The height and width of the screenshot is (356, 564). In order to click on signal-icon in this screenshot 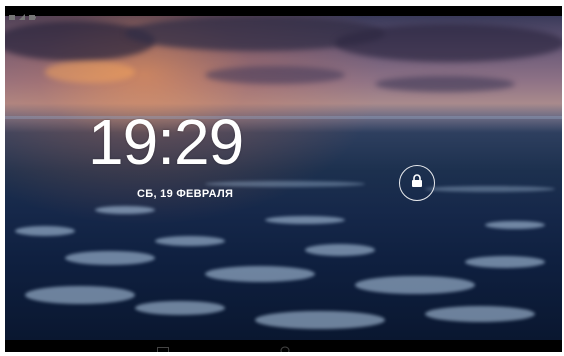, I will do `click(22, 16)`.